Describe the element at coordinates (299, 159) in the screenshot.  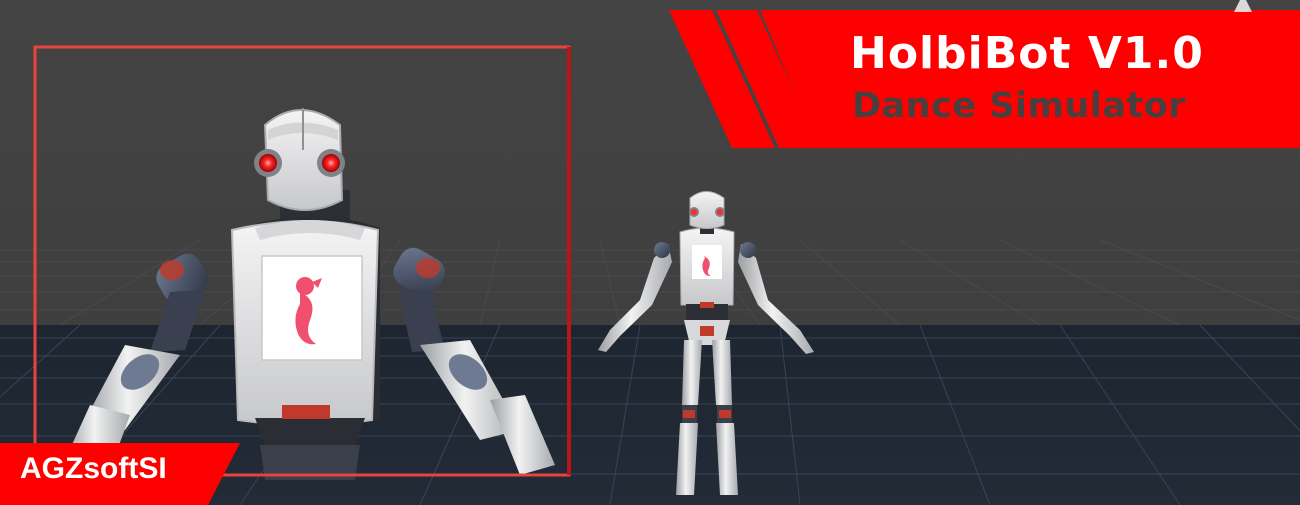
I see `closeup-head` at that location.